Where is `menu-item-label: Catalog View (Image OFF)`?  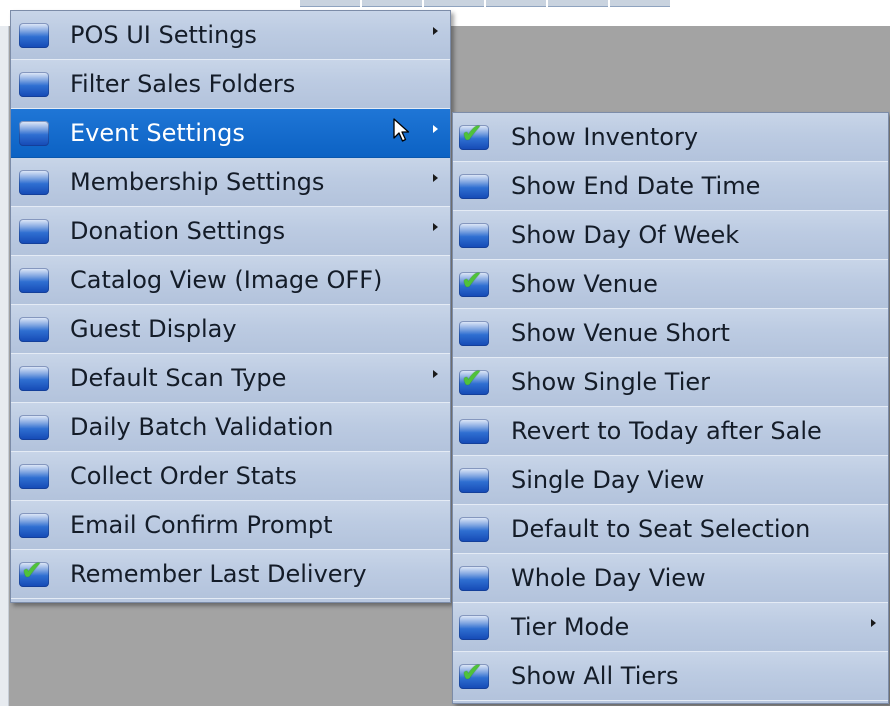 menu-item-label: Catalog View (Image OFF) is located at coordinates (226, 280).